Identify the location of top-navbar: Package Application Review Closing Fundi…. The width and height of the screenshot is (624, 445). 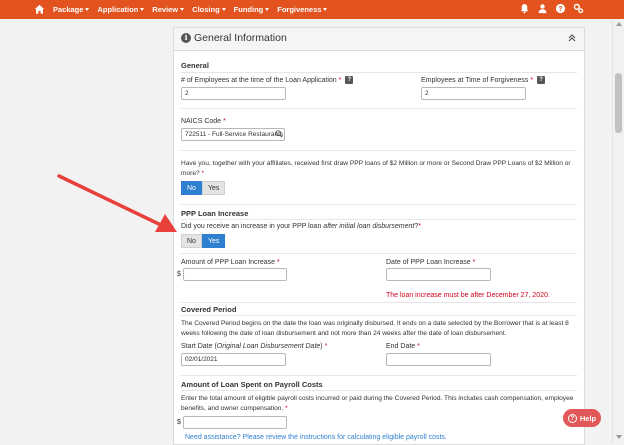
(312, 9).